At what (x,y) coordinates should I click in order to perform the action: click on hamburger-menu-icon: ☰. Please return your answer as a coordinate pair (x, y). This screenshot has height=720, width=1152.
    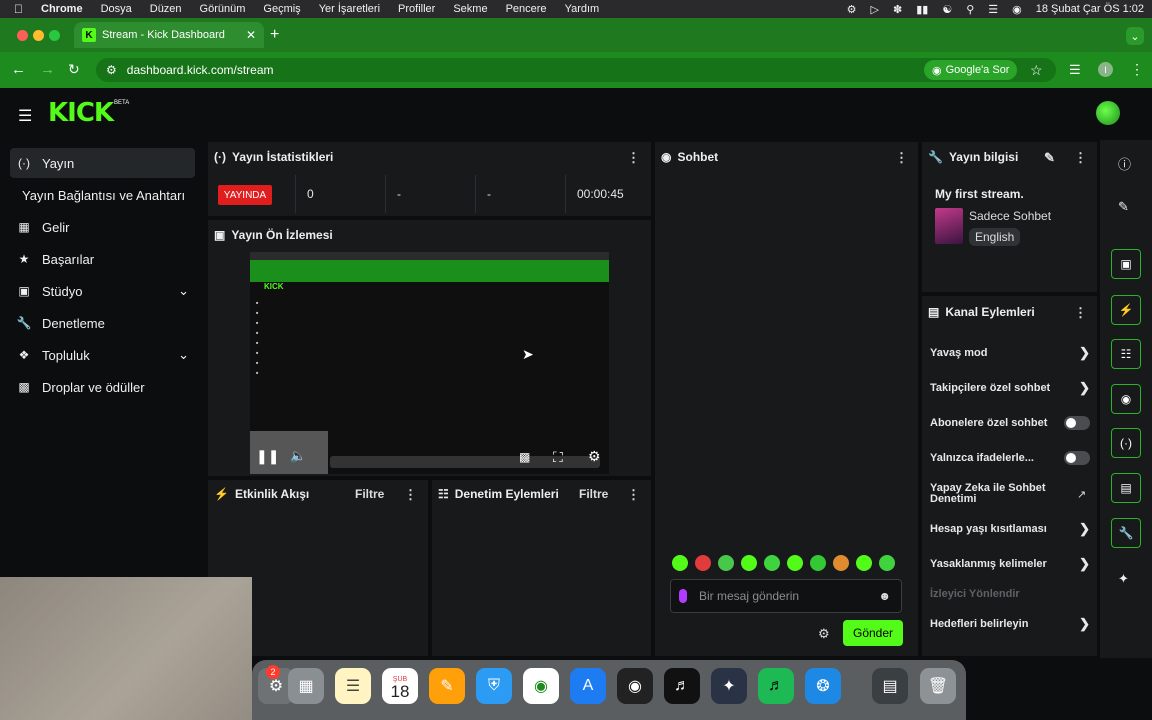
    Looking at the image, I should click on (25, 116).